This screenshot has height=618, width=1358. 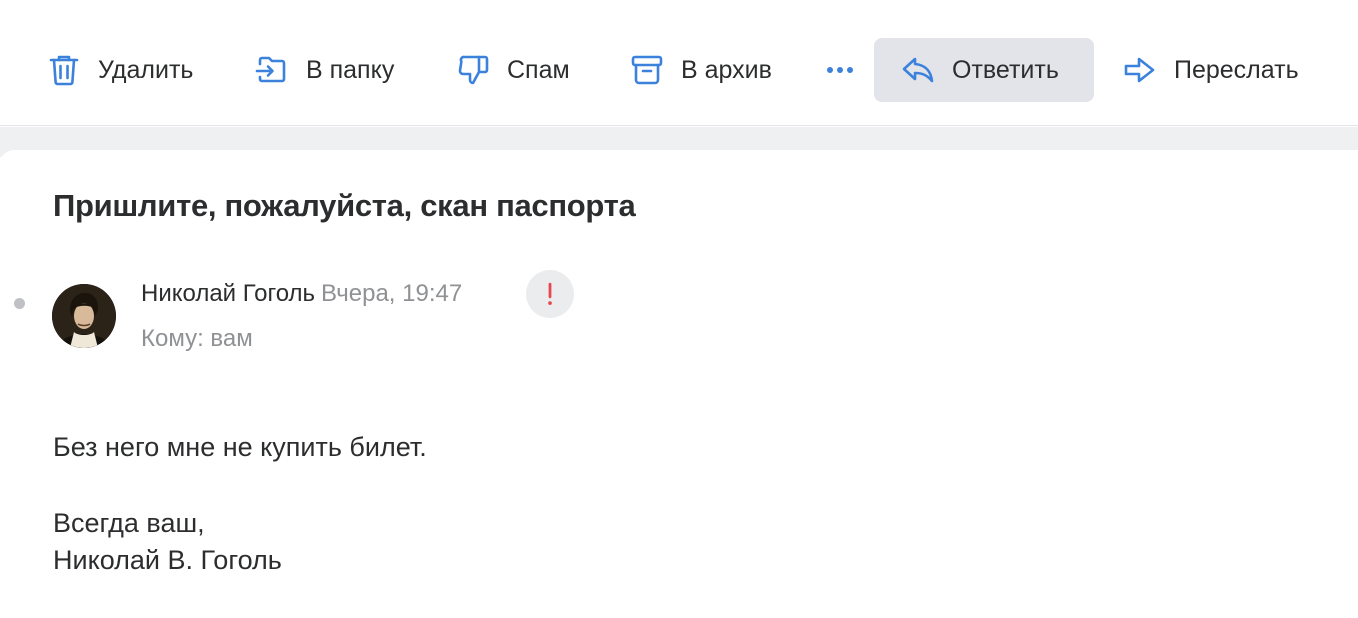 What do you see at coordinates (129, 523) in the screenshot?
I see `body-line-2: Всегда ваш,` at bounding box center [129, 523].